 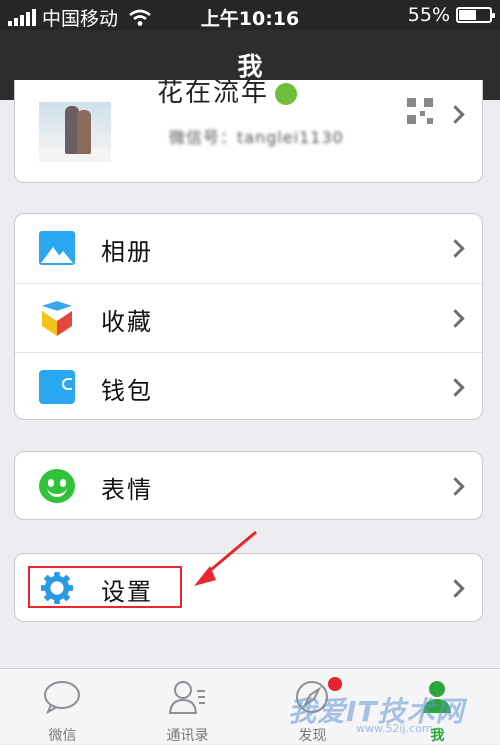 I want to click on favorites-icon, so click(x=57, y=318).